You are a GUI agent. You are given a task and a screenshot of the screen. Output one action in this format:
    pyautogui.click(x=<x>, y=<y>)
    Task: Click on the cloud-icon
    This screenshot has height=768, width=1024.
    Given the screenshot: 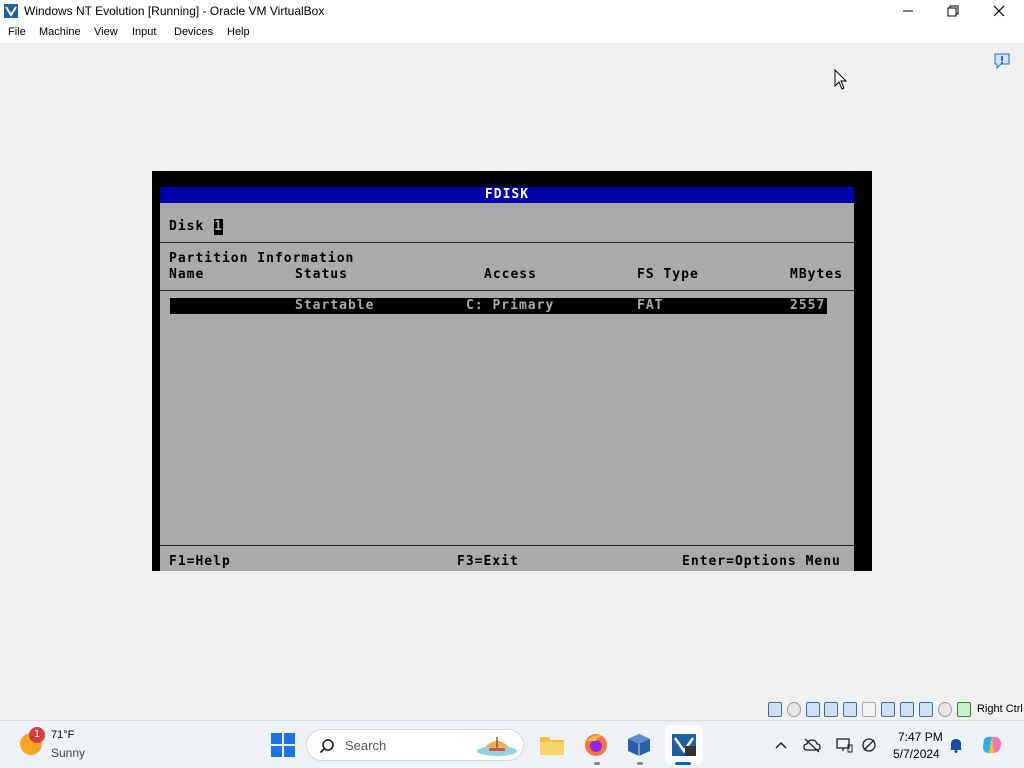 What is the action you would take?
    pyautogui.click(x=812, y=745)
    